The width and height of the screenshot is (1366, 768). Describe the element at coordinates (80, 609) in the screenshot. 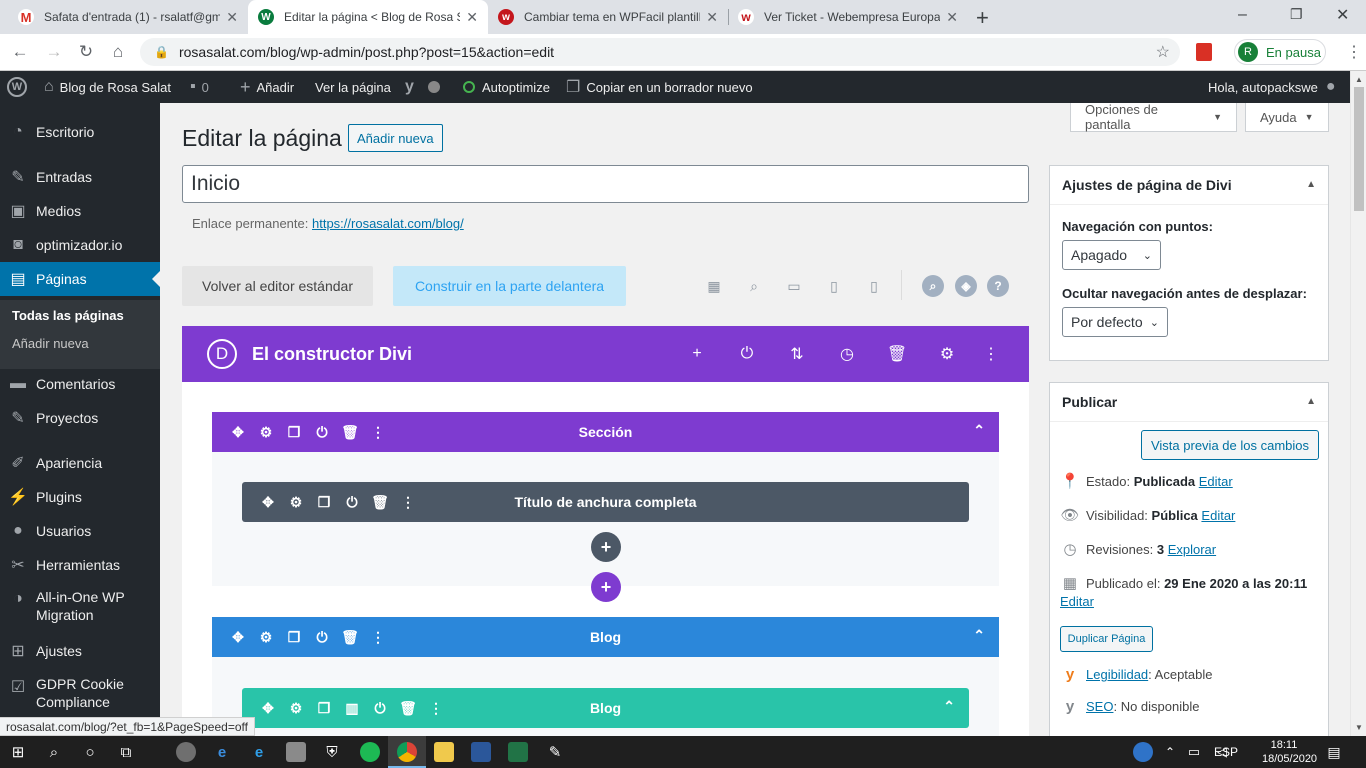

I see `sidebar-item-migration: ◑ All-in-One WP Migration` at that location.